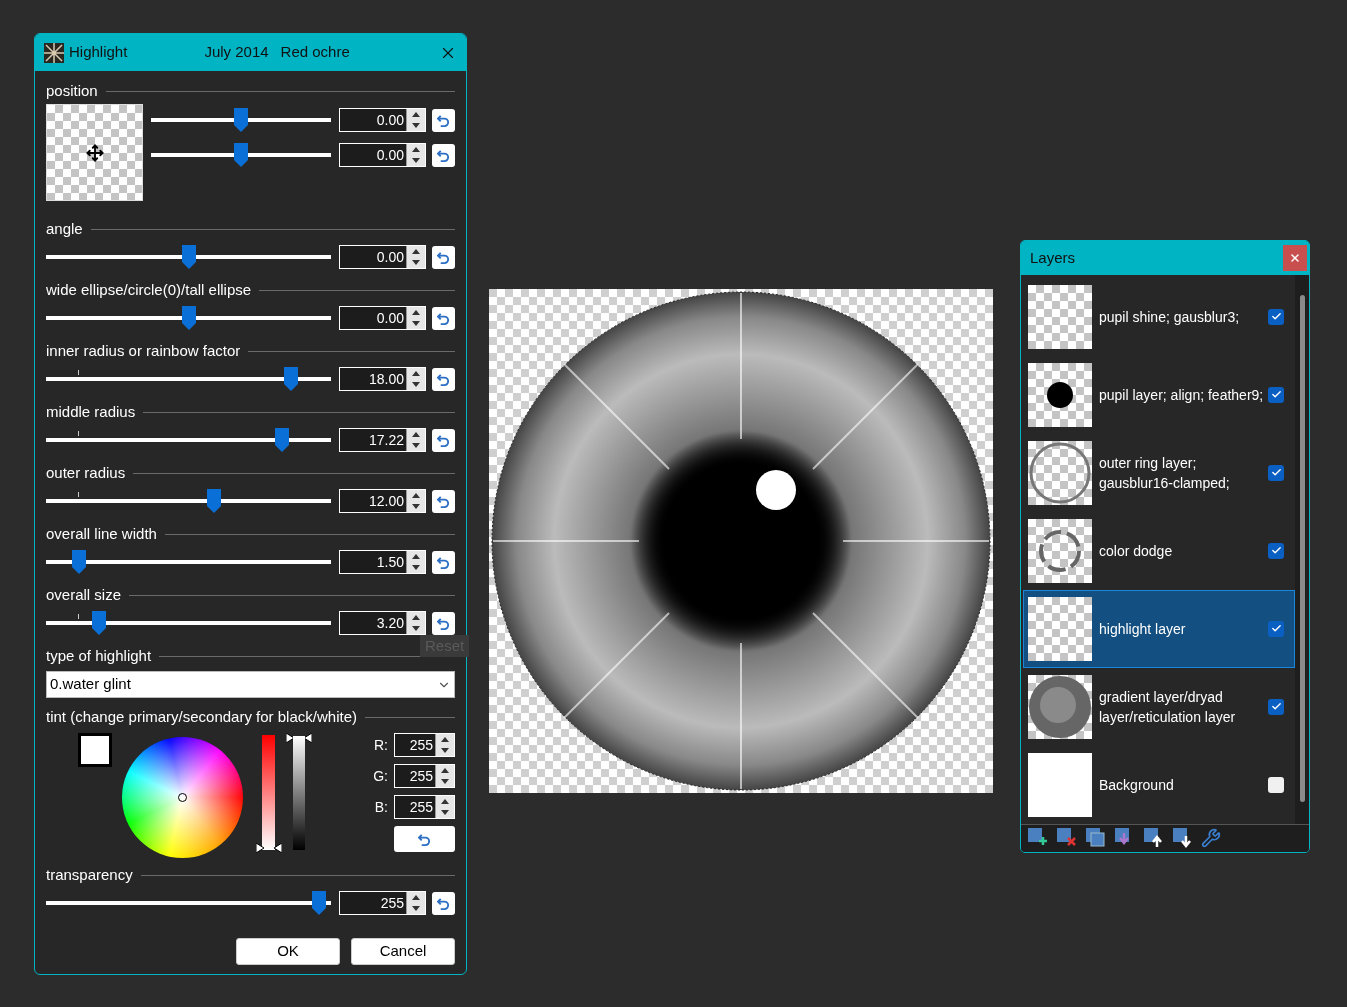 This screenshot has height=1007, width=1347. I want to click on layer-row: outer ring layer; gausblur16-clamped;, so click(1159, 472).